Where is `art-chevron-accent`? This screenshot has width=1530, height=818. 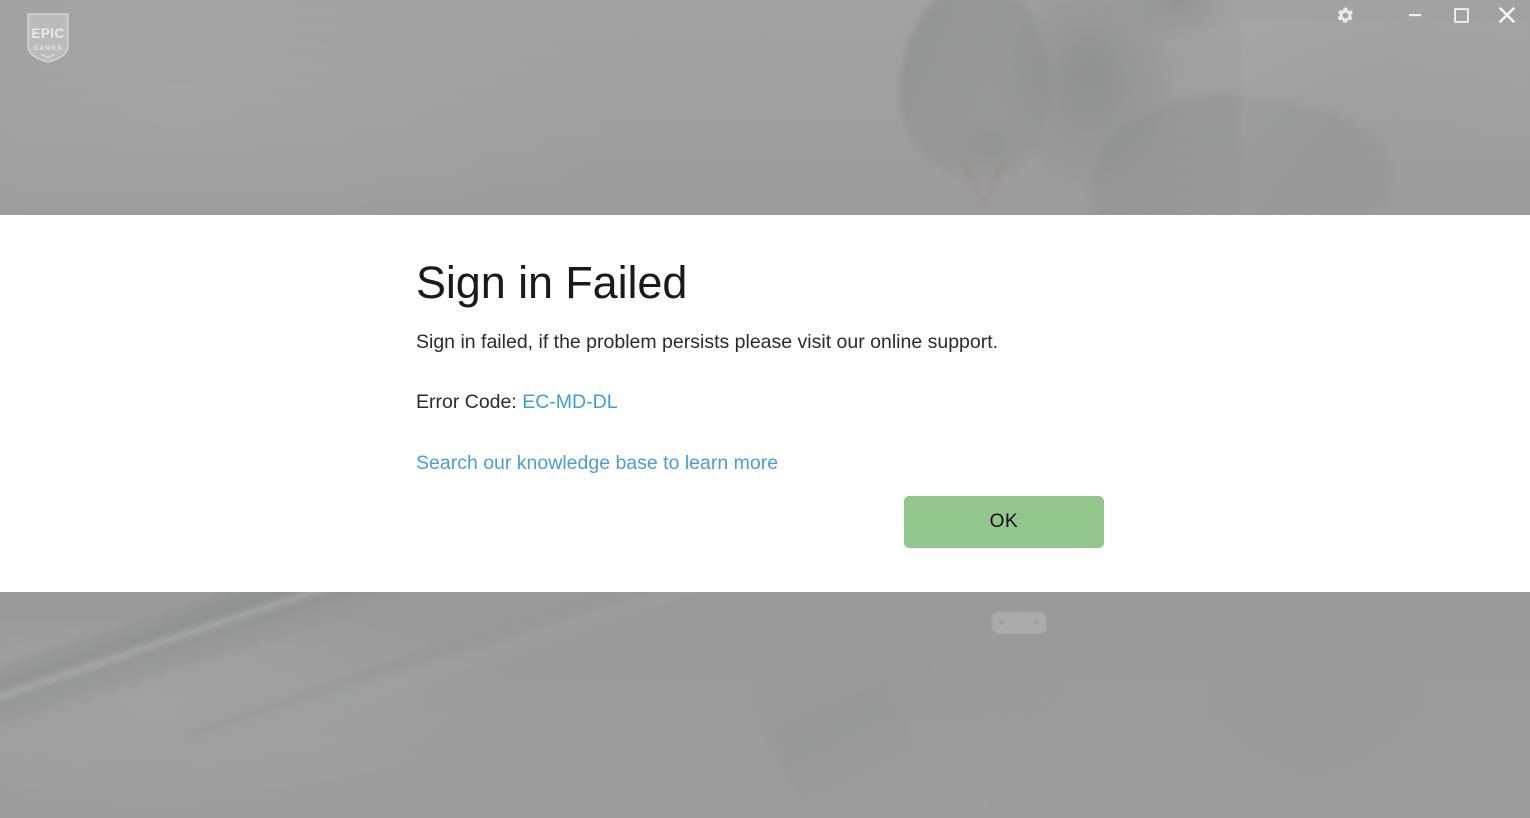 art-chevron-accent is located at coordinates (984, 185).